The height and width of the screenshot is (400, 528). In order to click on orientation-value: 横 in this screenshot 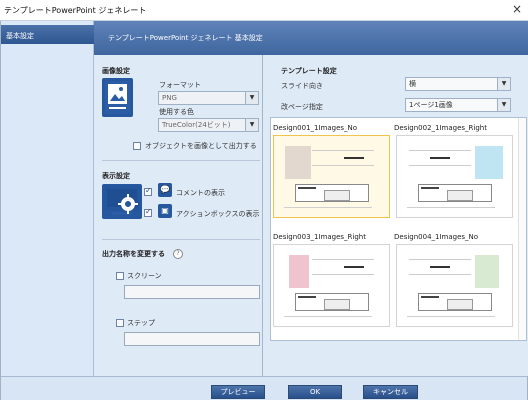, I will do `click(412, 84)`.